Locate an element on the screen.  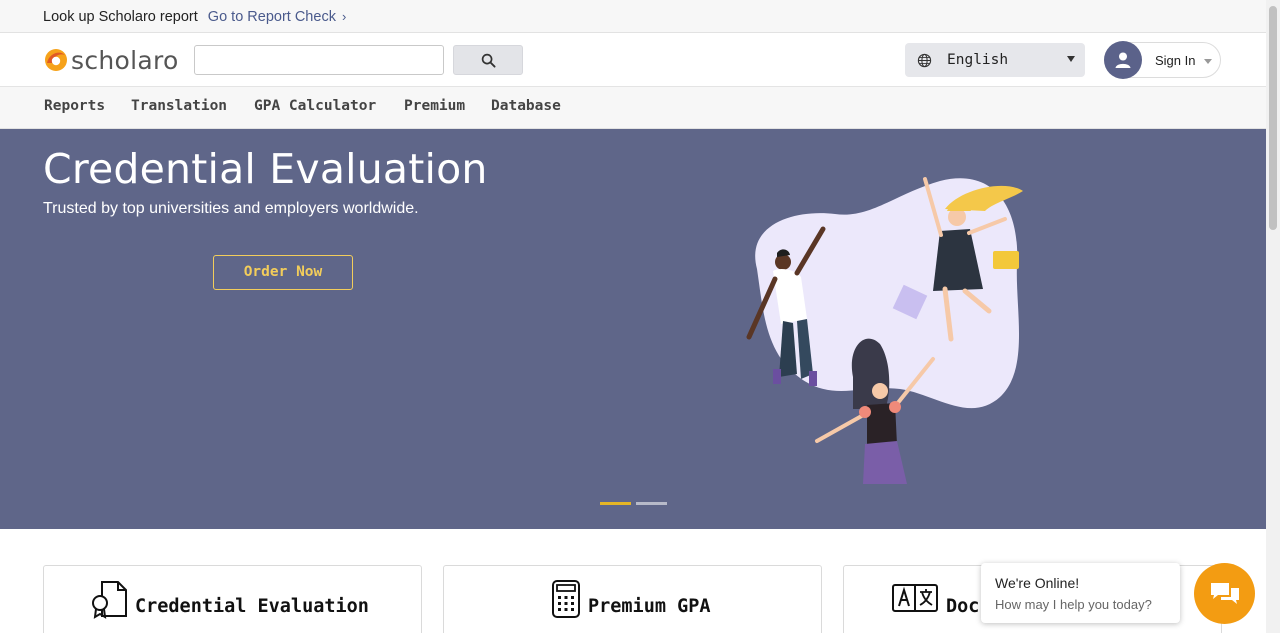
lookup-text: Look up Scholaro report is located at coordinates (120, 17).